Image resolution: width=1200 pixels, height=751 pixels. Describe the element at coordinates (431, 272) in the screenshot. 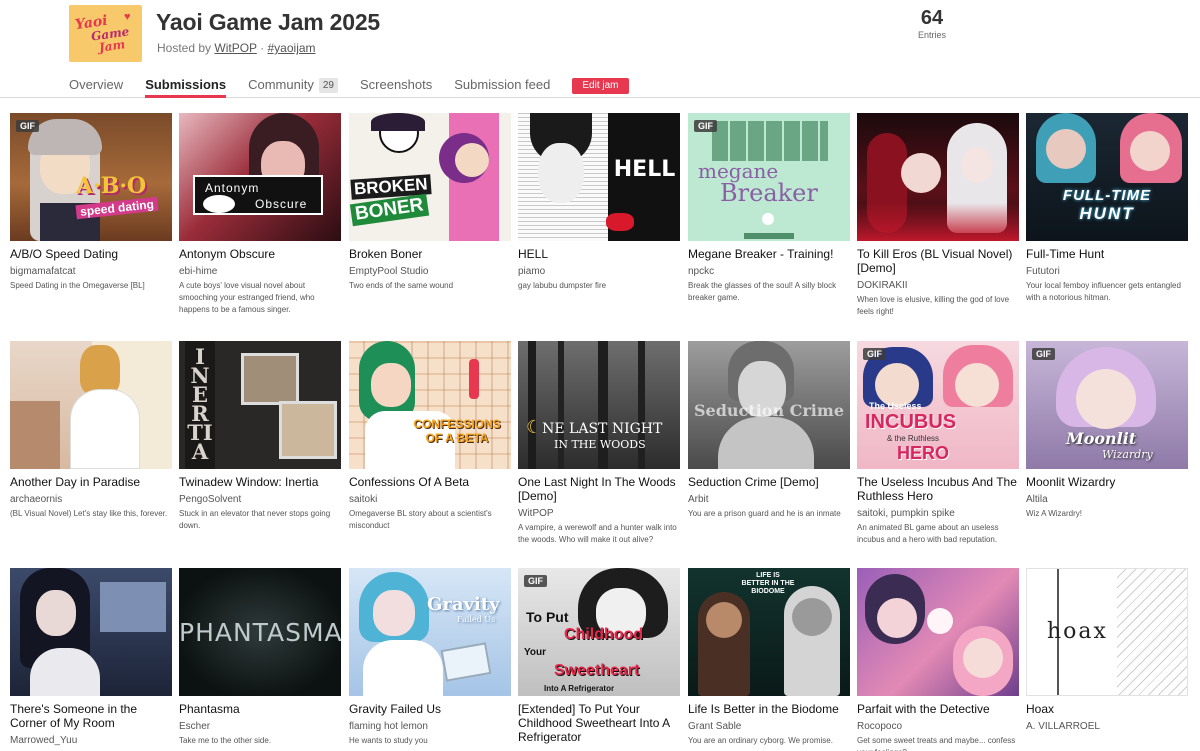

I see `game-author: EmptyPool Studio` at that location.